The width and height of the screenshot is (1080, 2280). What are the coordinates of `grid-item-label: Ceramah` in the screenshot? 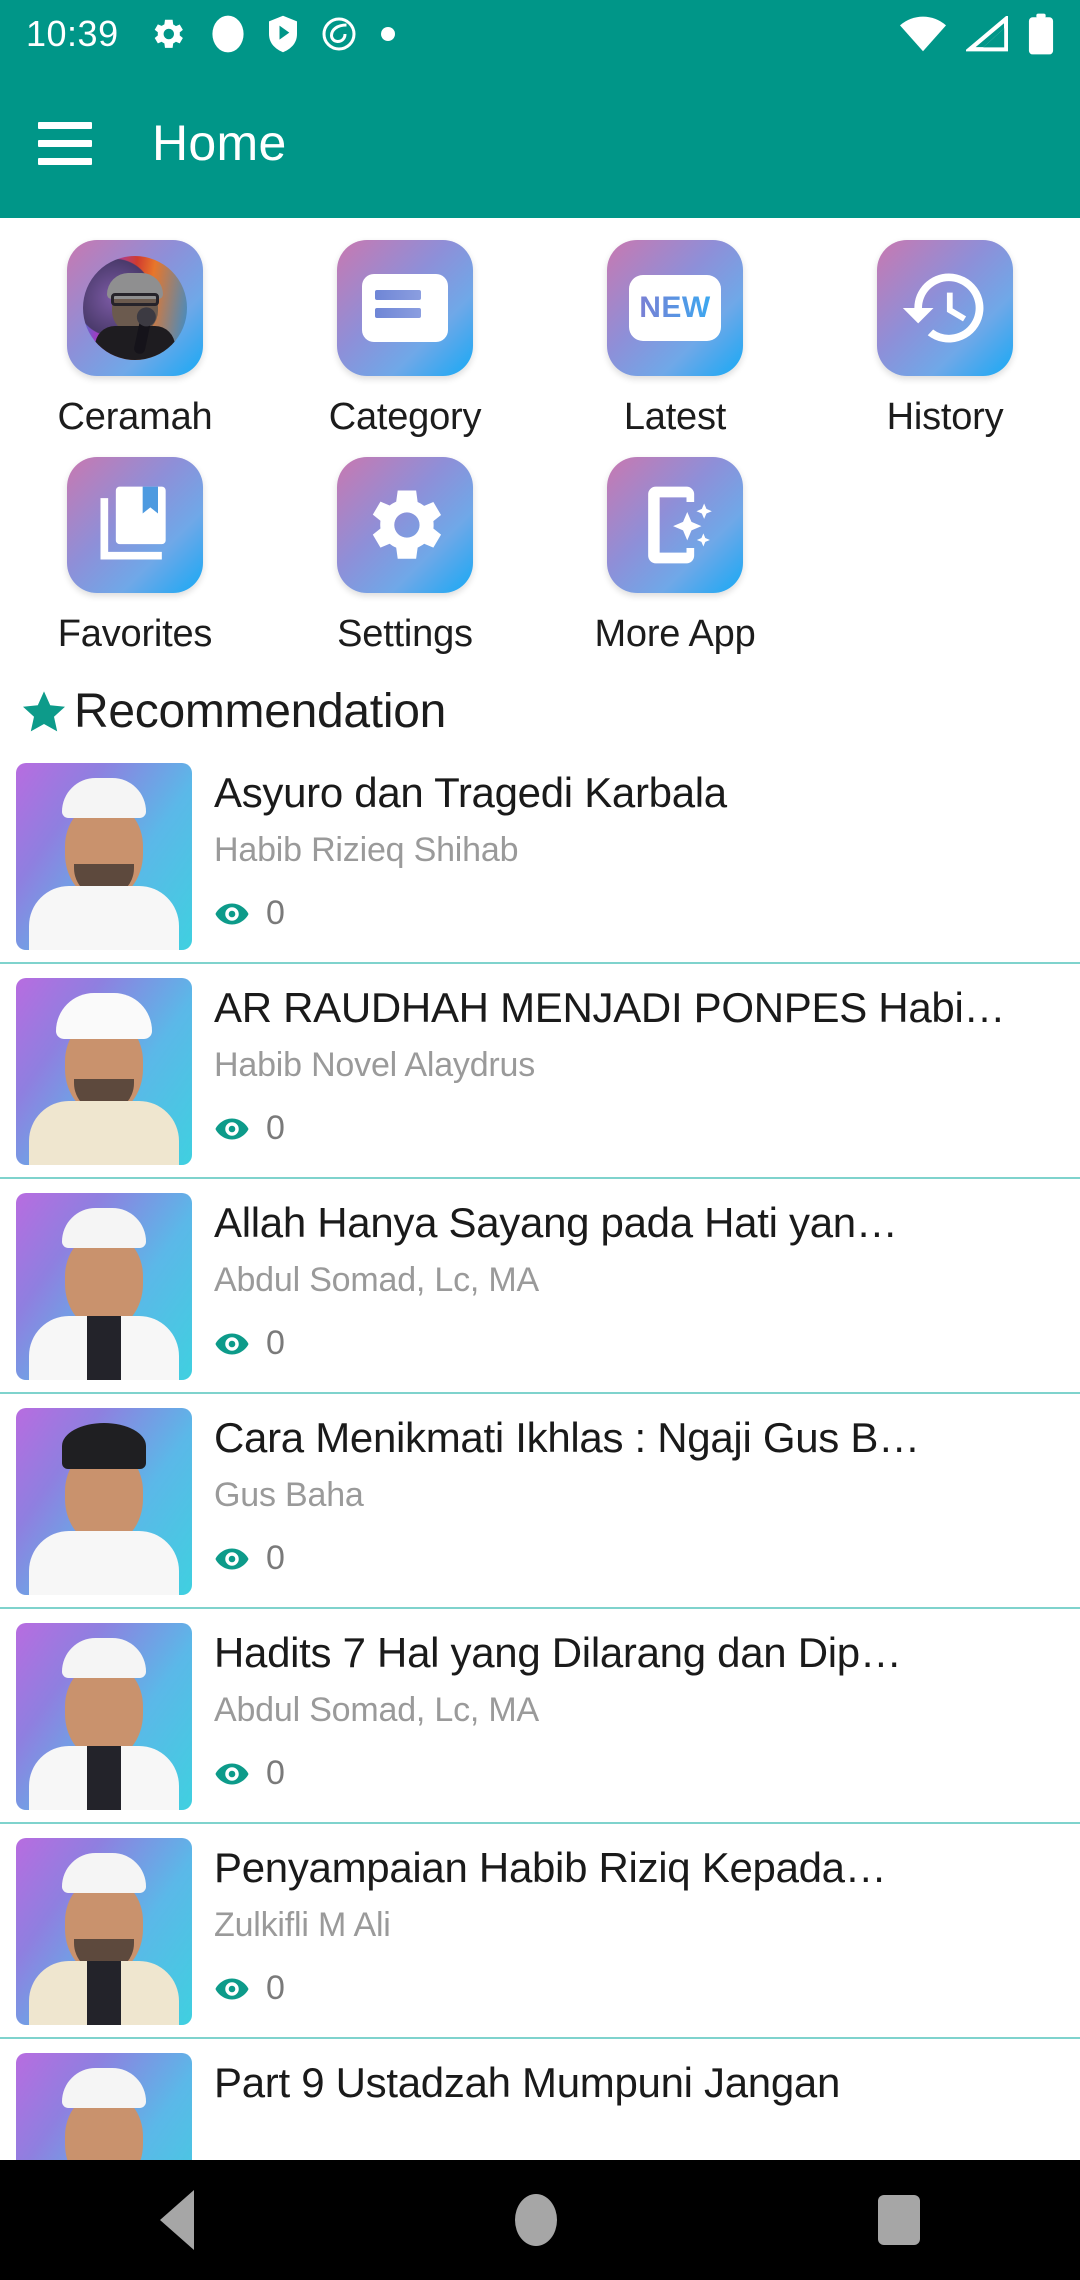 It's located at (135, 417).